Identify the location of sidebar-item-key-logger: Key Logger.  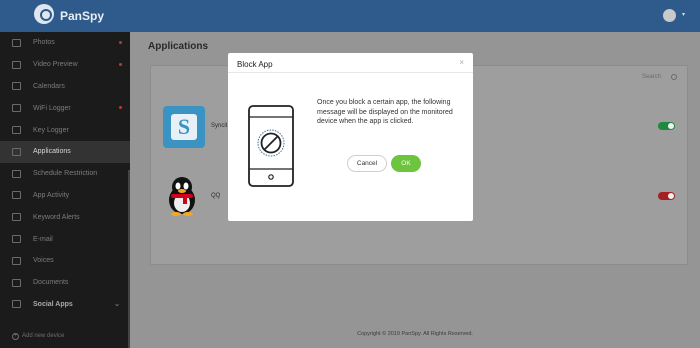
(65, 130).